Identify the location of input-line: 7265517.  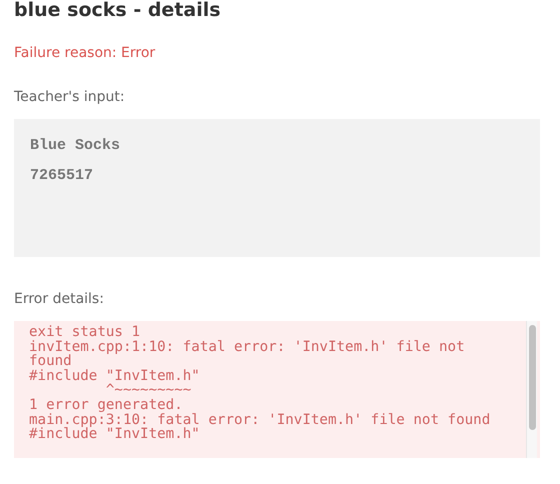
(62, 176).